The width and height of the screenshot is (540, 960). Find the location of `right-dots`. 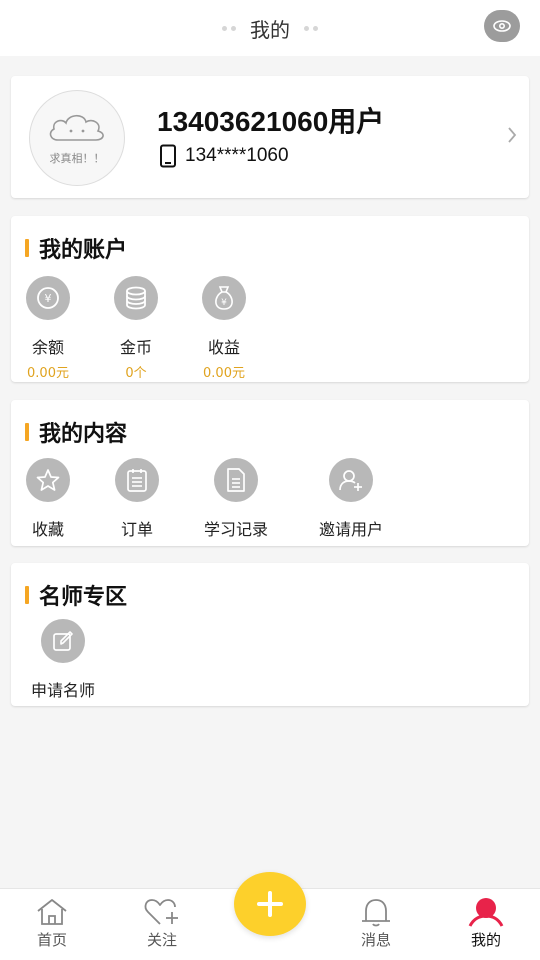

right-dots is located at coordinates (311, 28).